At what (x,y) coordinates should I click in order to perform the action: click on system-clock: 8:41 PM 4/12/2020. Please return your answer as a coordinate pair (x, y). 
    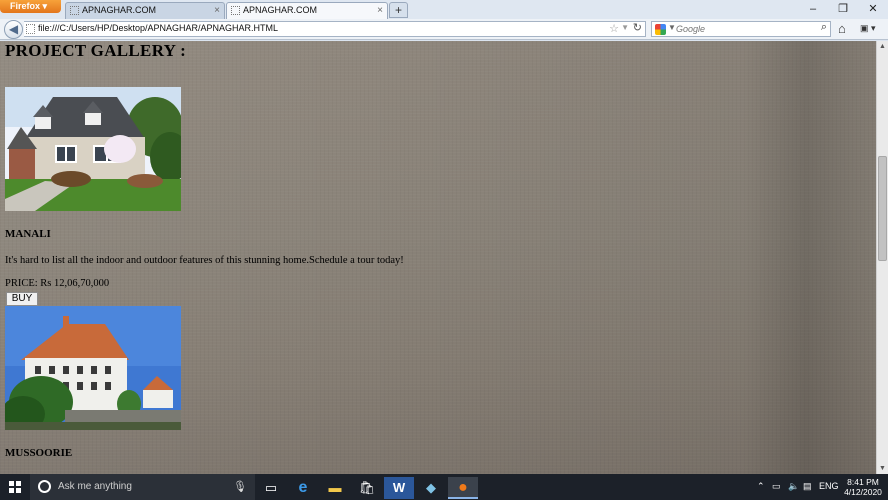
    Looking at the image, I should click on (863, 487).